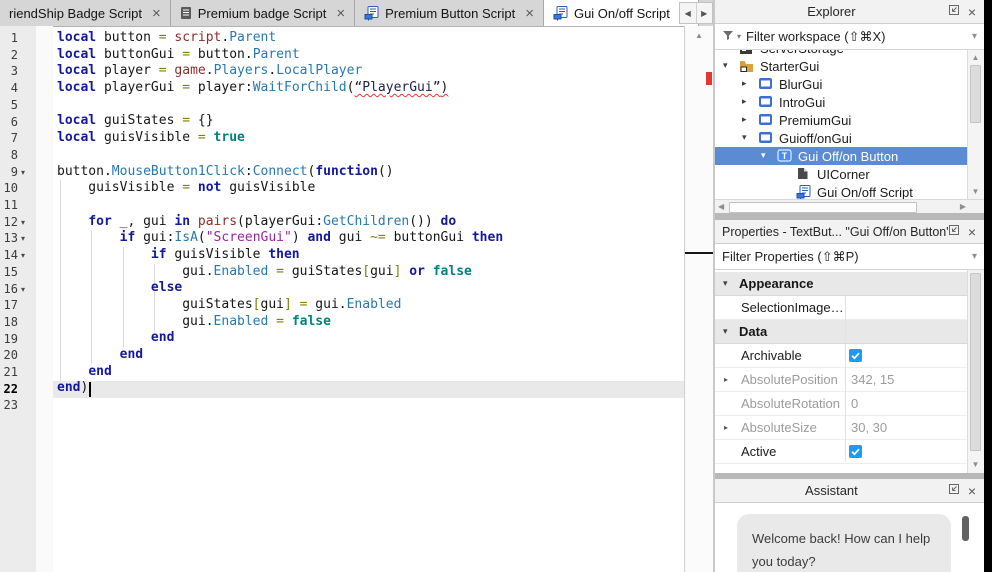 This screenshot has height=572, width=992. Describe the element at coordinates (841, 53) in the screenshot. I see `tree-item-serverstorage: ServerStorage` at that location.